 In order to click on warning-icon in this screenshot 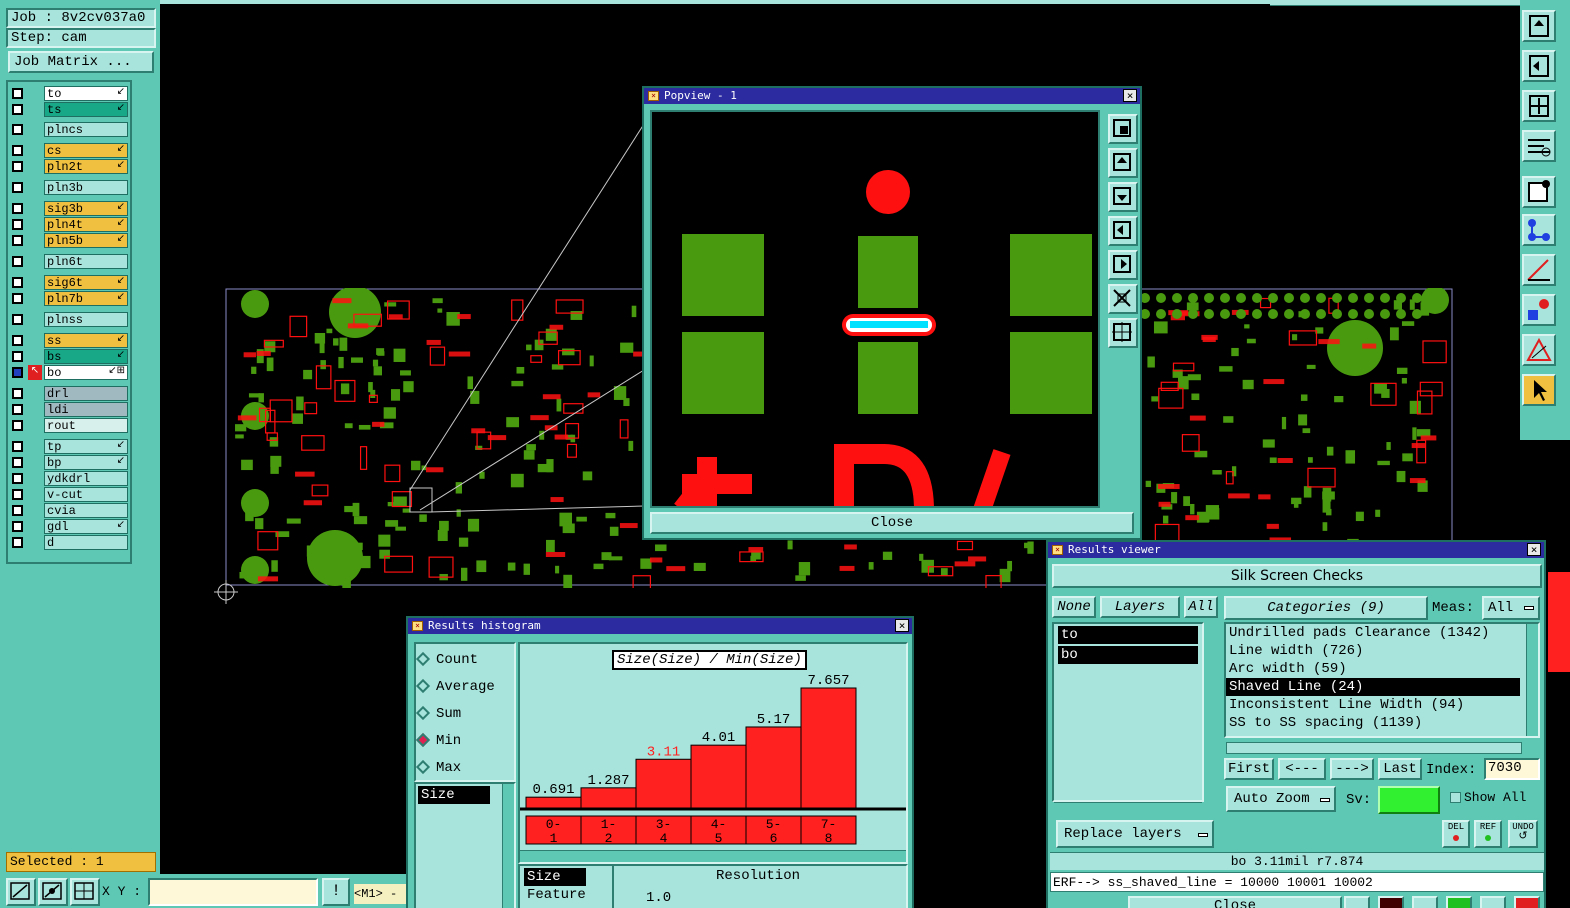, I will do `click(1539, 350)`.